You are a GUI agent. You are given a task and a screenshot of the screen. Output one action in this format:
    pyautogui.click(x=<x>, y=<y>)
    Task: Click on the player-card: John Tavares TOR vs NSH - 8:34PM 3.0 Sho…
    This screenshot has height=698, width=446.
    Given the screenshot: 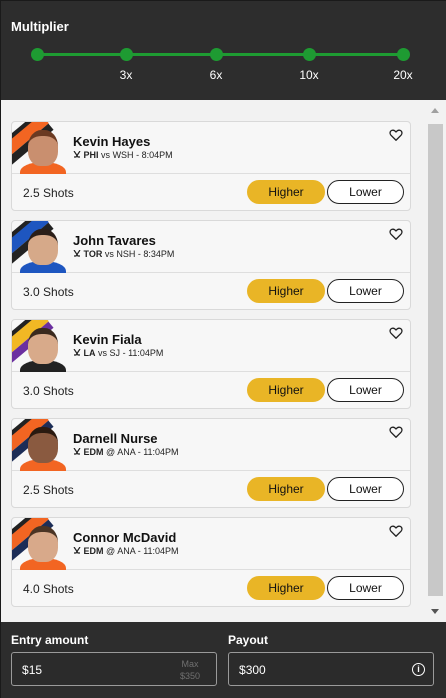 What is the action you would take?
    pyautogui.click(x=211, y=265)
    